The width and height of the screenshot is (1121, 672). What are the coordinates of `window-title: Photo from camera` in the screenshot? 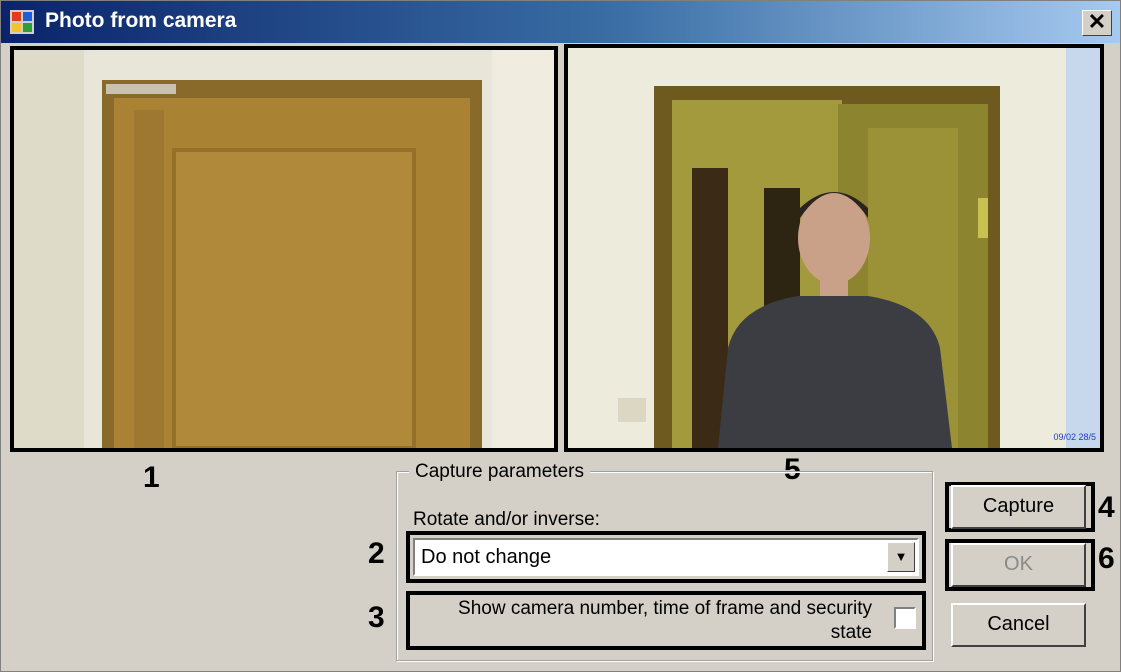 It's located at (141, 20).